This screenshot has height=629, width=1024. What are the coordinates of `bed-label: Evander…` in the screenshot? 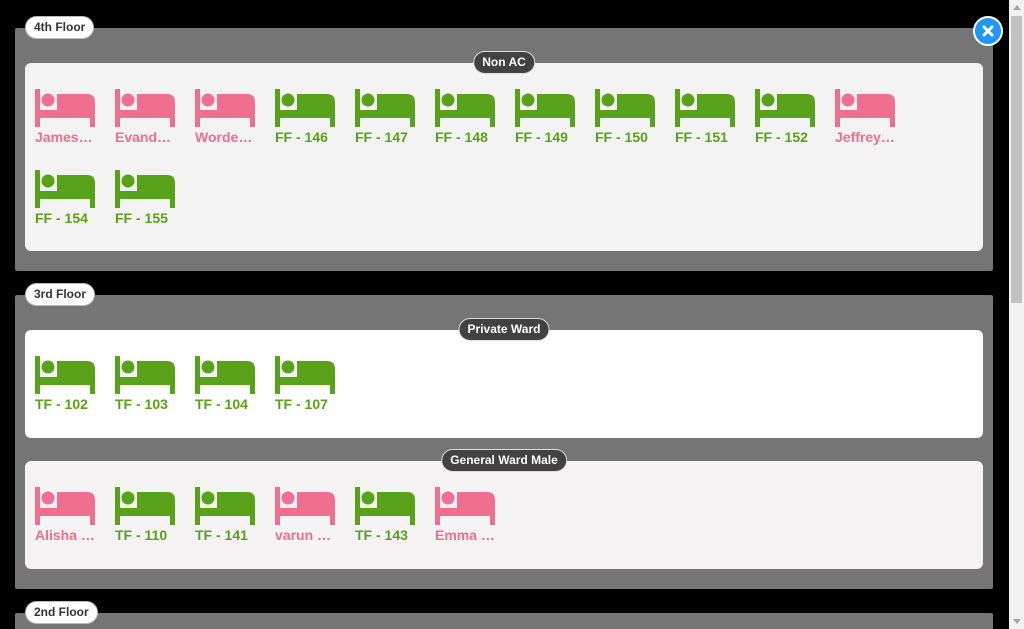 It's located at (145, 137).